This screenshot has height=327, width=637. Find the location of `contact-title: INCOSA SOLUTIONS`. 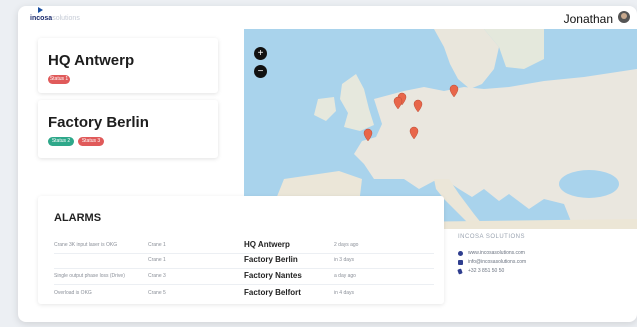

contact-title: INCOSA SOLUTIONS is located at coordinates (492, 237).